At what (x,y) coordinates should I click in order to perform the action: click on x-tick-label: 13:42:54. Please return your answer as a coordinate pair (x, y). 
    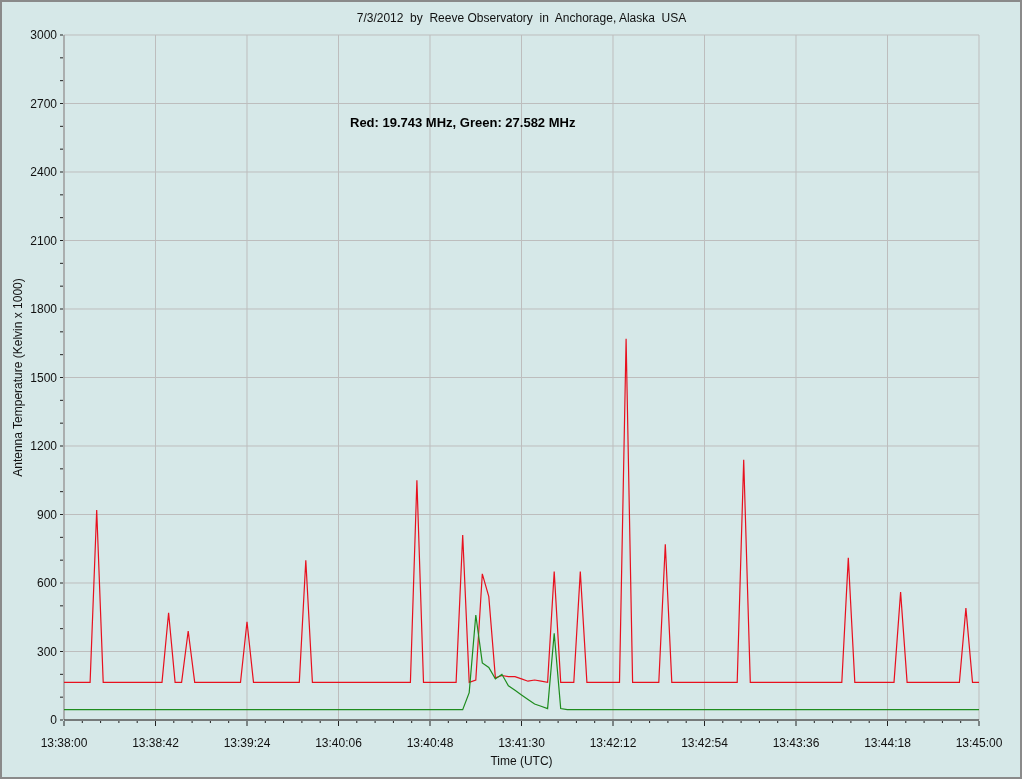
    Looking at the image, I should click on (704, 743).